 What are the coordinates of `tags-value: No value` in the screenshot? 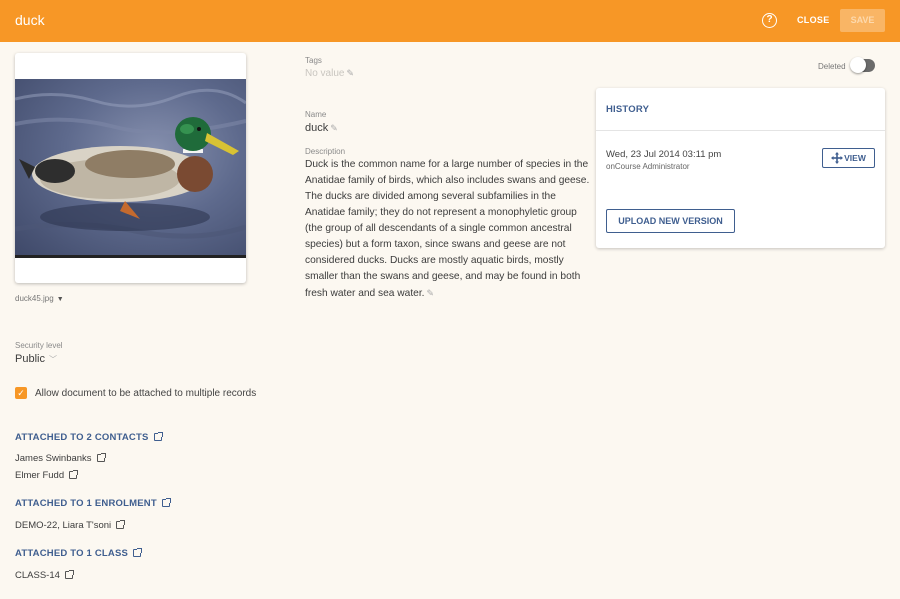 It's located at (325, 73).